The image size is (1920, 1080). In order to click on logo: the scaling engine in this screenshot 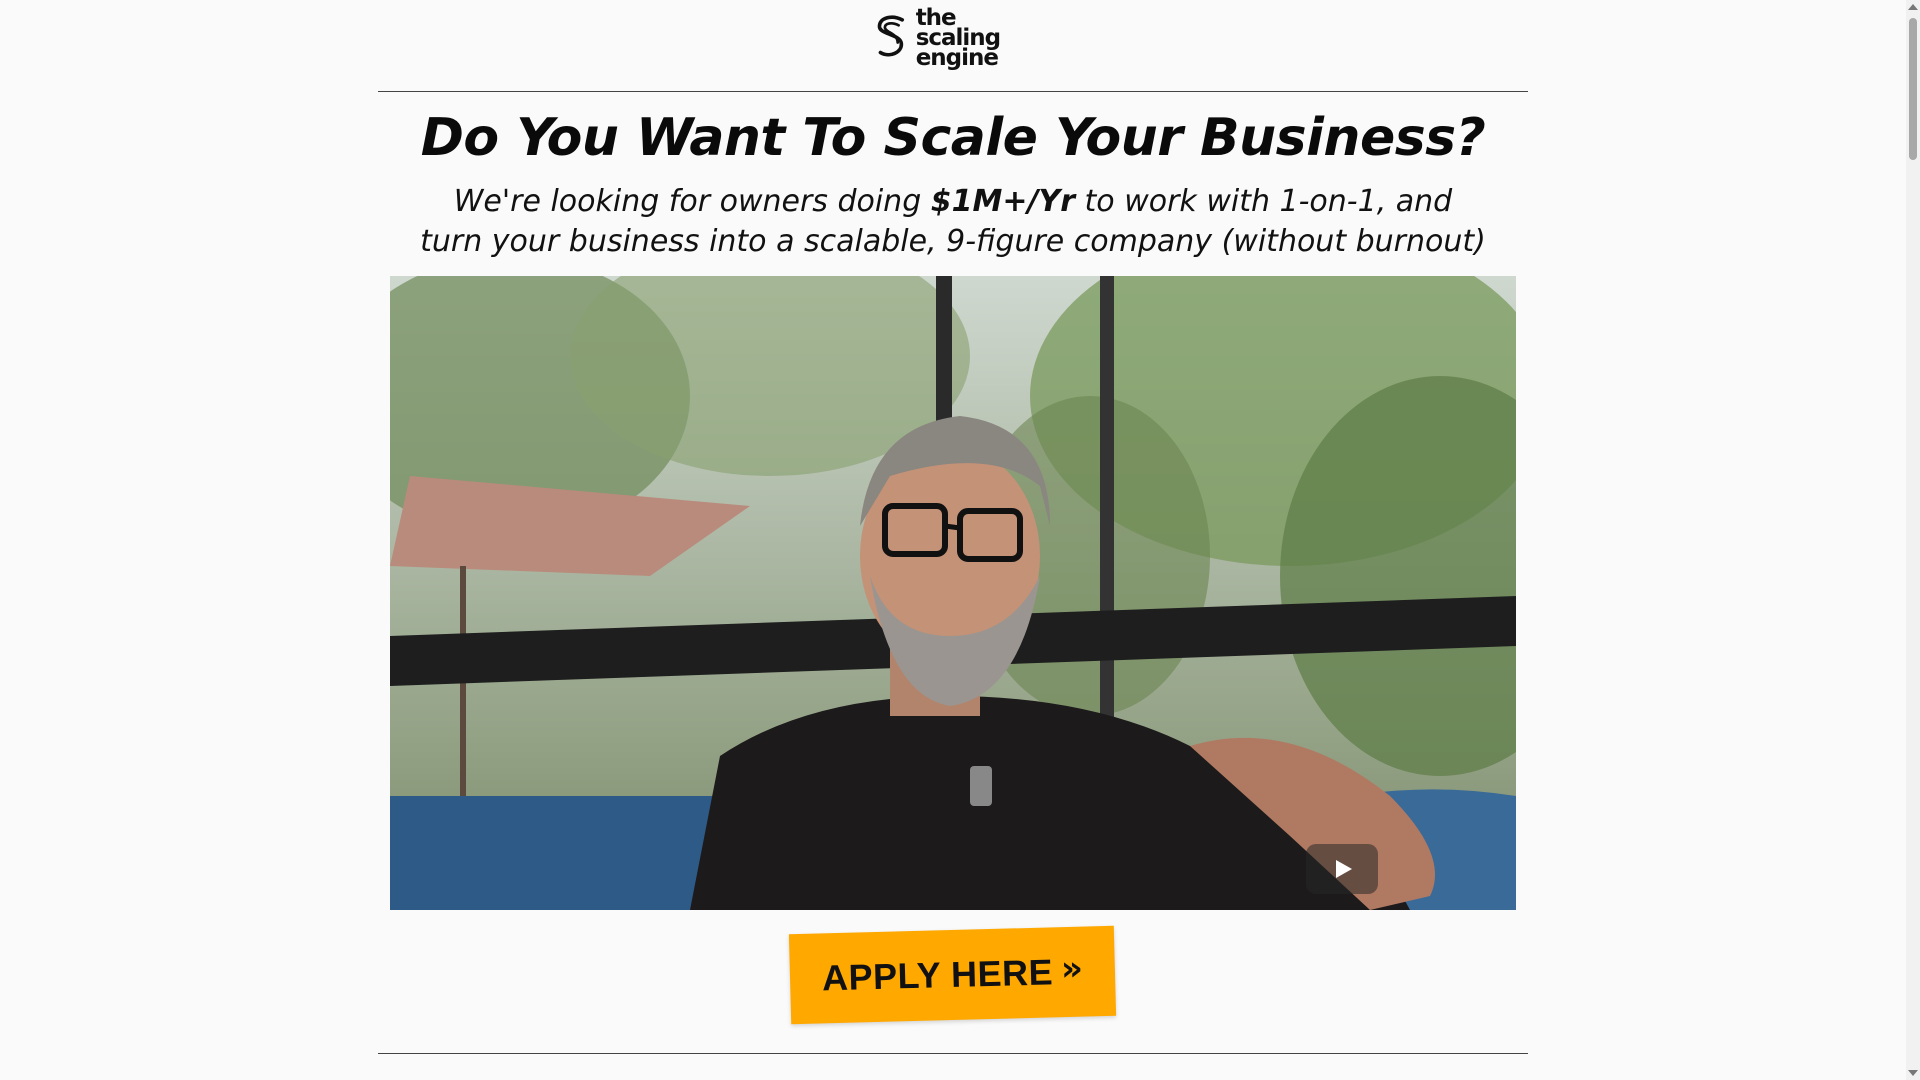, I will do `click(955, 38)`.